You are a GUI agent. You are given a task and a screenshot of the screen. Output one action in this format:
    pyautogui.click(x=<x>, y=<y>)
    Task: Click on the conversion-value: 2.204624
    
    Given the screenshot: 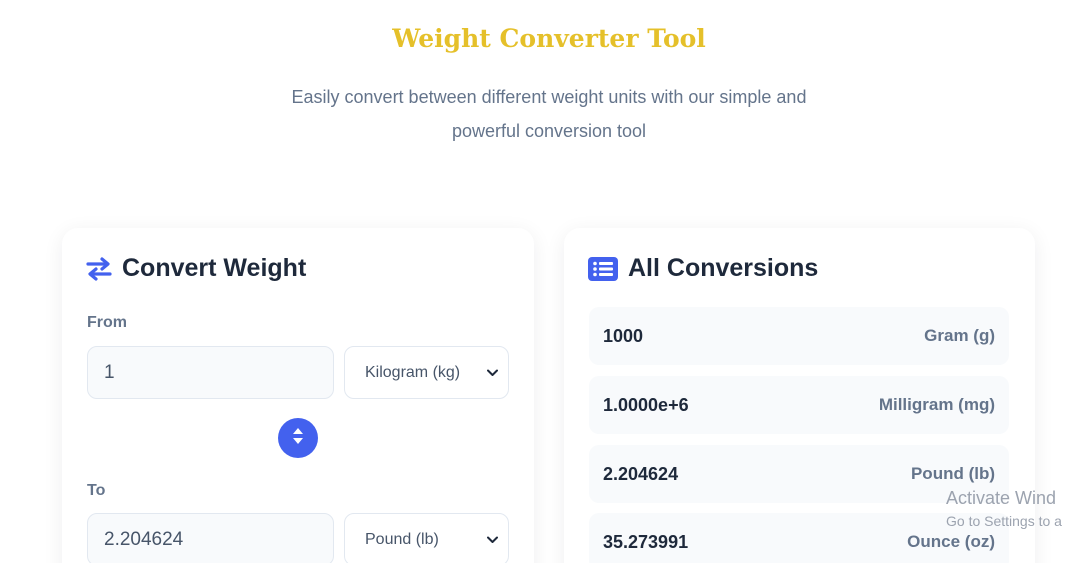 What is the action you would take?
    pyautogui.click(x=641, y=473)
    